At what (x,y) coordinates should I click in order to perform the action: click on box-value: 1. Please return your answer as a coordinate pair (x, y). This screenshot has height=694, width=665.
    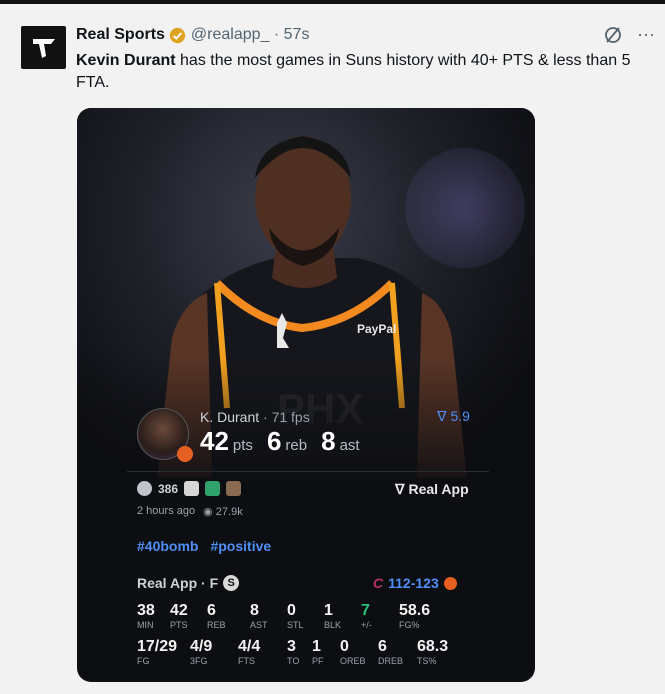
    Looking at the image, I should click on (316, 646).